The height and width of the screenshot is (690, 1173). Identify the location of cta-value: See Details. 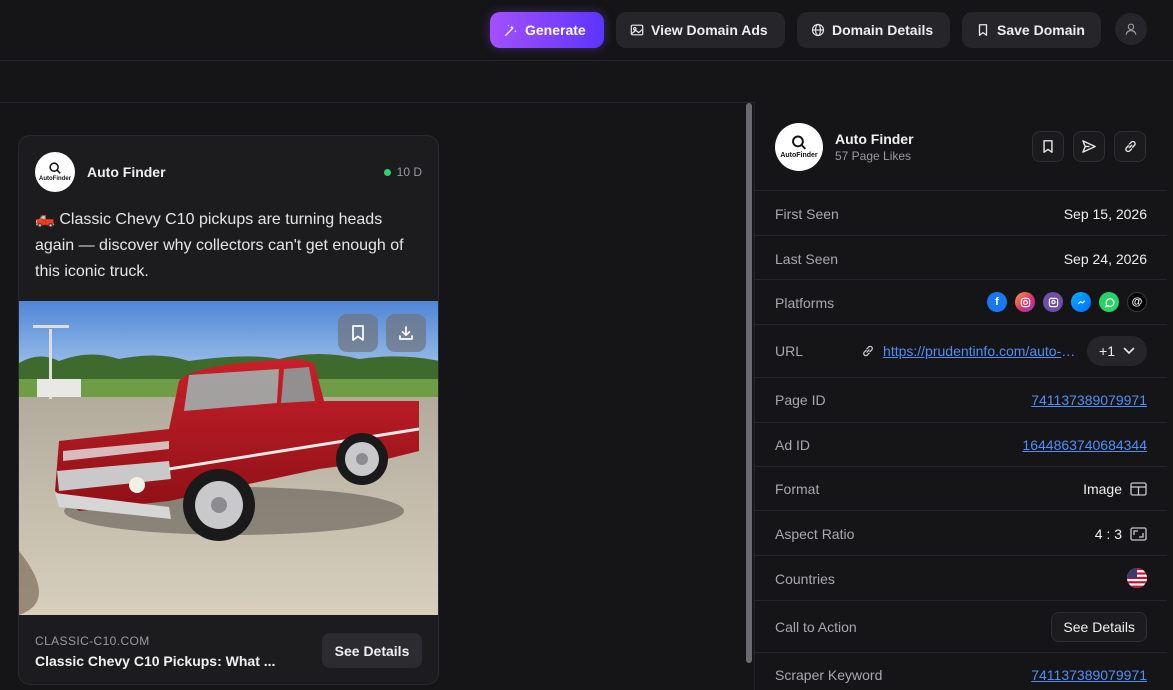
(1099, 627).